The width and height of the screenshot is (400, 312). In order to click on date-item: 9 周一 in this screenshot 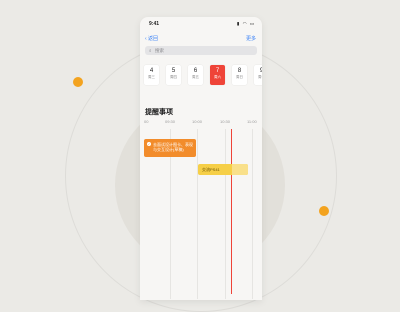, I will do `click(258, 75)`.